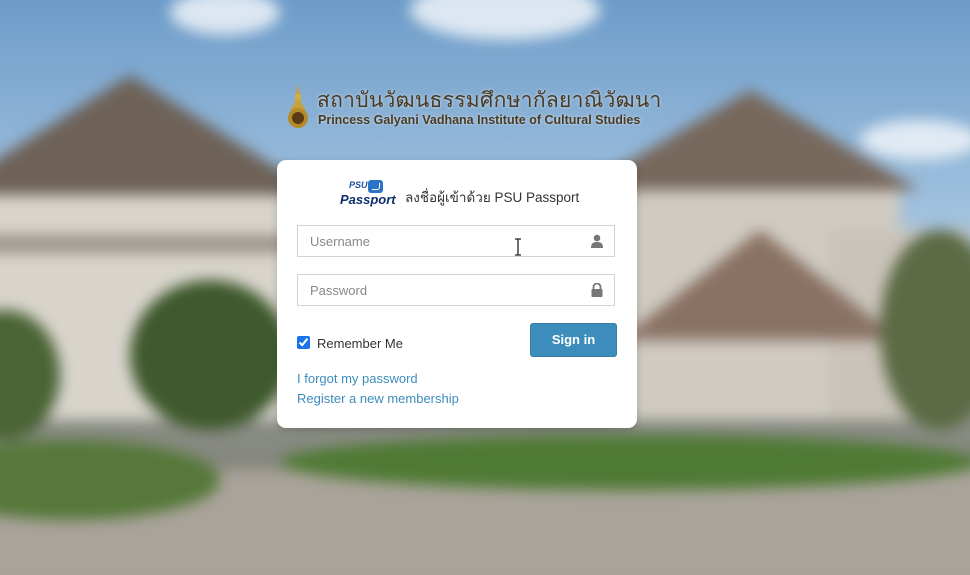  I want to click on remember-me-label: Remember Me, so click(360, 343).